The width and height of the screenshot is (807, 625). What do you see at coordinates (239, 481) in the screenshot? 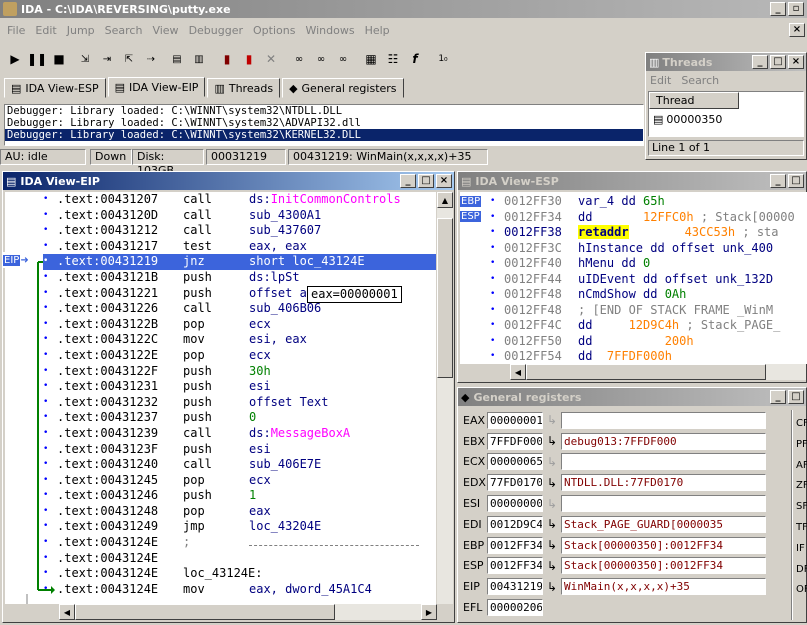
I see `disasm-line: • .text:00431245 pop ecx` at bounding box center [239, 481].